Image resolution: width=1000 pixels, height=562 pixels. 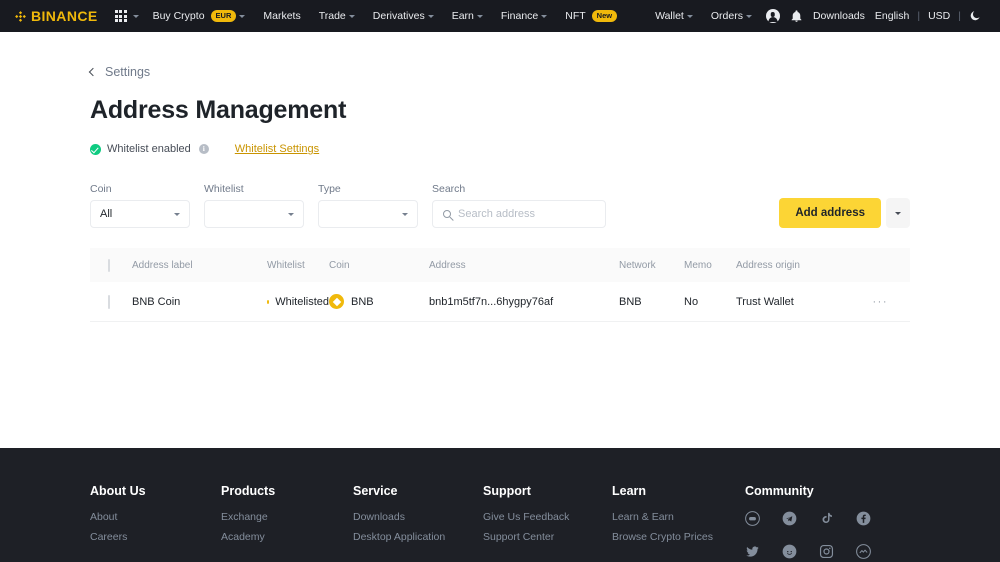 I want to click on column-address-label: Address label, so click(x=162, y=265).